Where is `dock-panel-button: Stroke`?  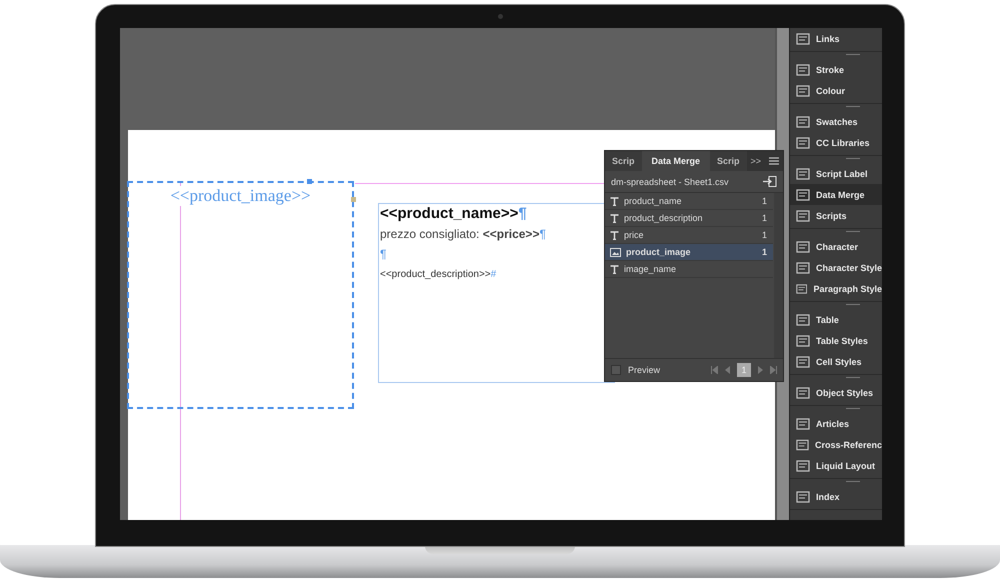 dock-panel-button: Stroke is located at coordinates (836, 69).